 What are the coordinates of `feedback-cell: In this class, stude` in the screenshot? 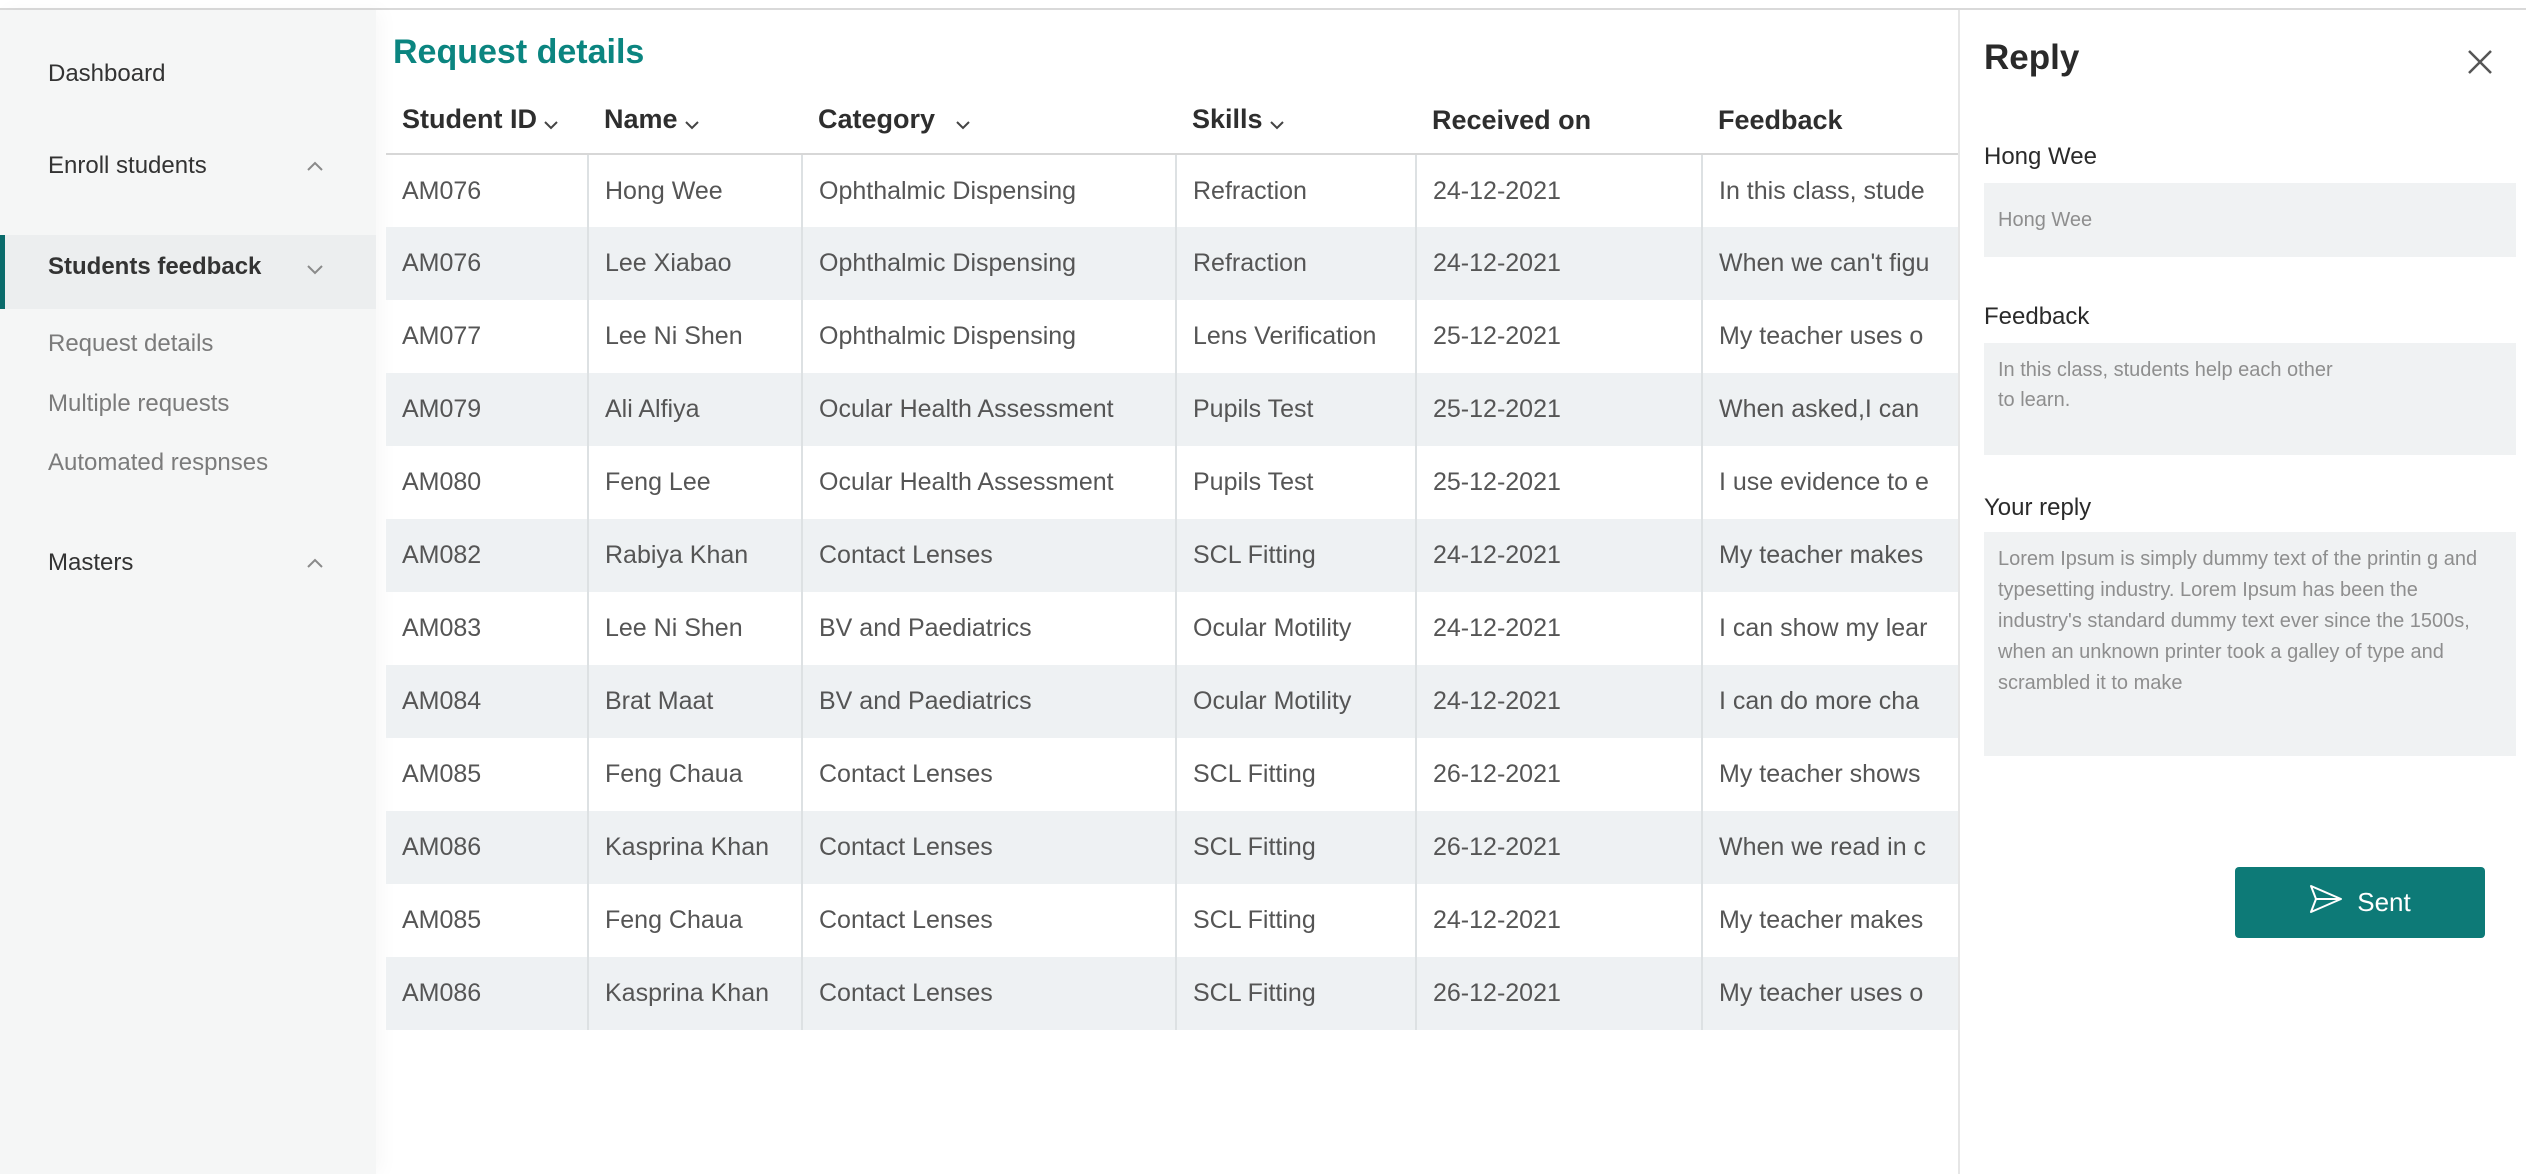 It's located at (1830, 190).